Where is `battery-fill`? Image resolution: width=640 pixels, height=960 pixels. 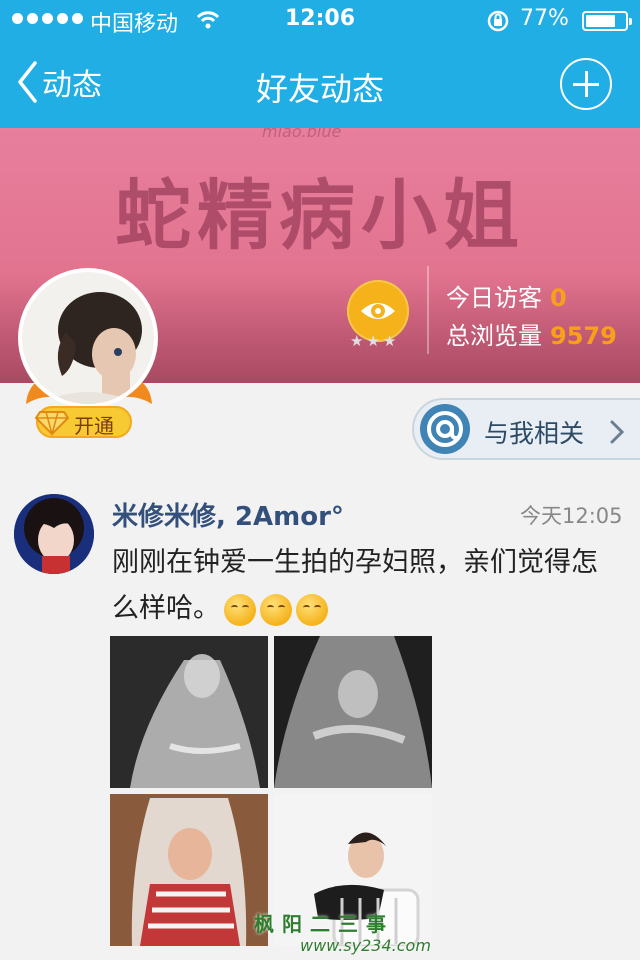
battery-fill is located at coordinates (600, 21).